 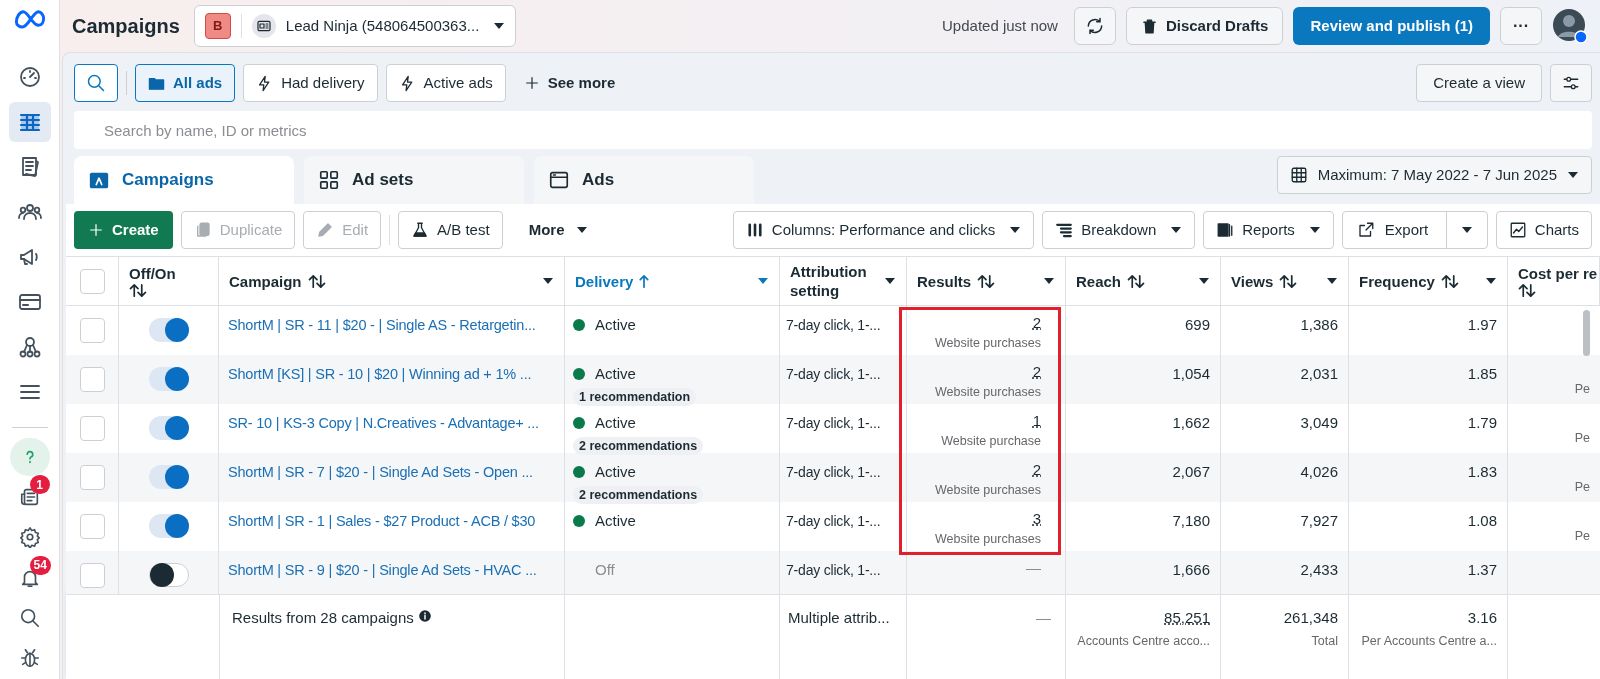 I want to click on scrollbar-thumb, so click(x=1586, y=333).